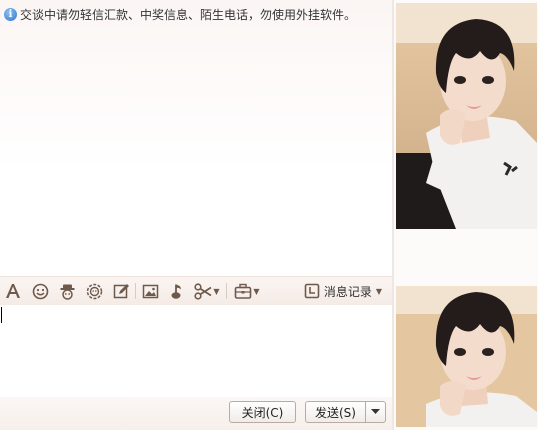 The width and height of the screenshot is (538, 430). Describe the element at coordinates (188, 14) in the screenshot. I see `security-notice-text: 交谈中请勿轻信汇款、中奖信息、陌生电话，勿使用外挂软件。` at that location.